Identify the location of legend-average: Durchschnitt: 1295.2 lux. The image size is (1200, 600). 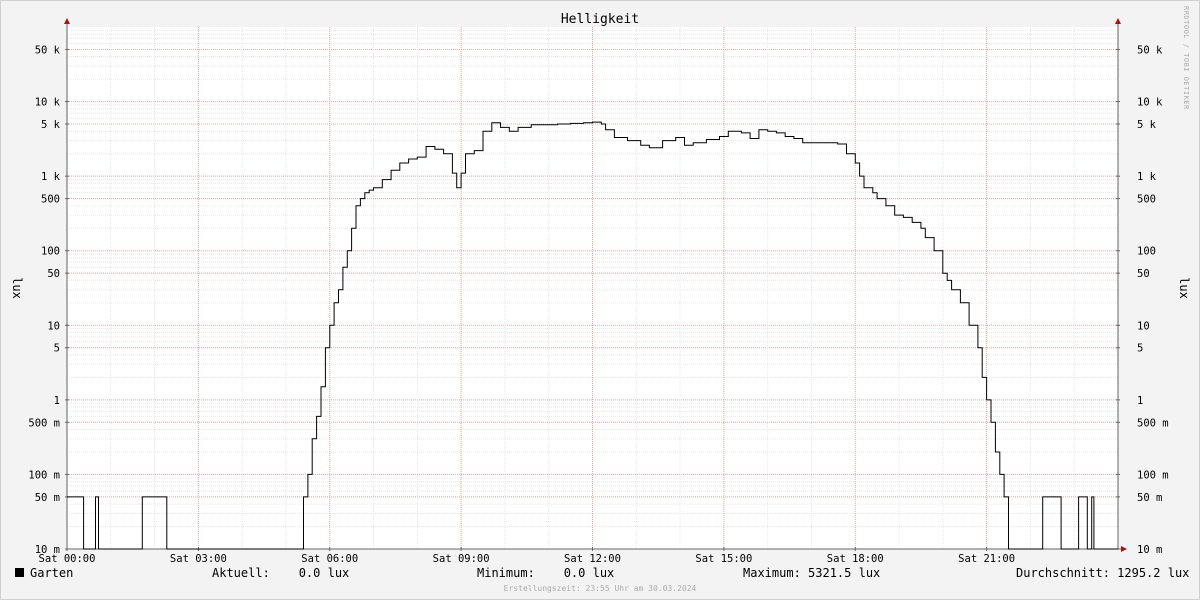
(1103, 573).